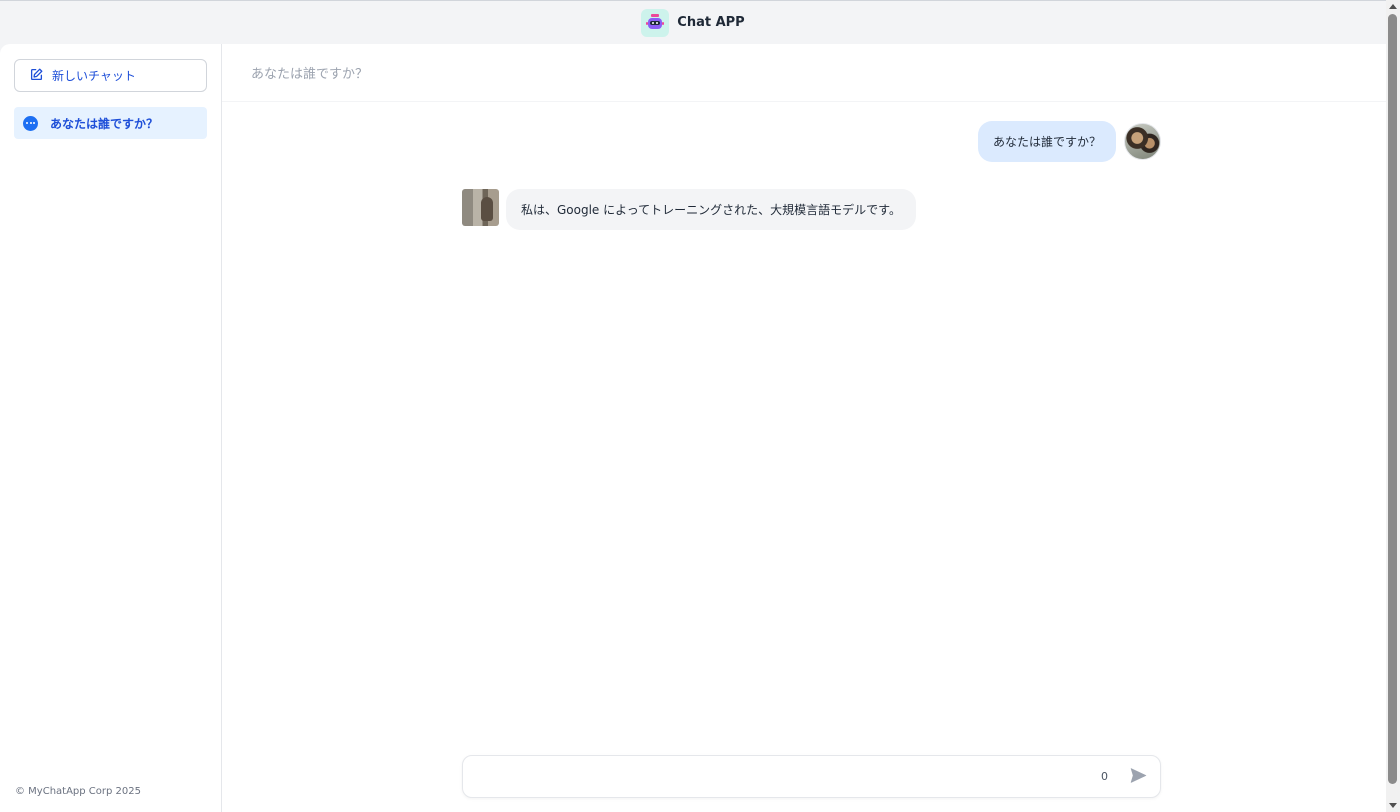 This screenshot has height=812, width=1400. What do you see at coordinates (1046, 141) in the screenshot?
I see `user-message-bubble: あなたは誰ですか？` at bounding box center [1046, 141].